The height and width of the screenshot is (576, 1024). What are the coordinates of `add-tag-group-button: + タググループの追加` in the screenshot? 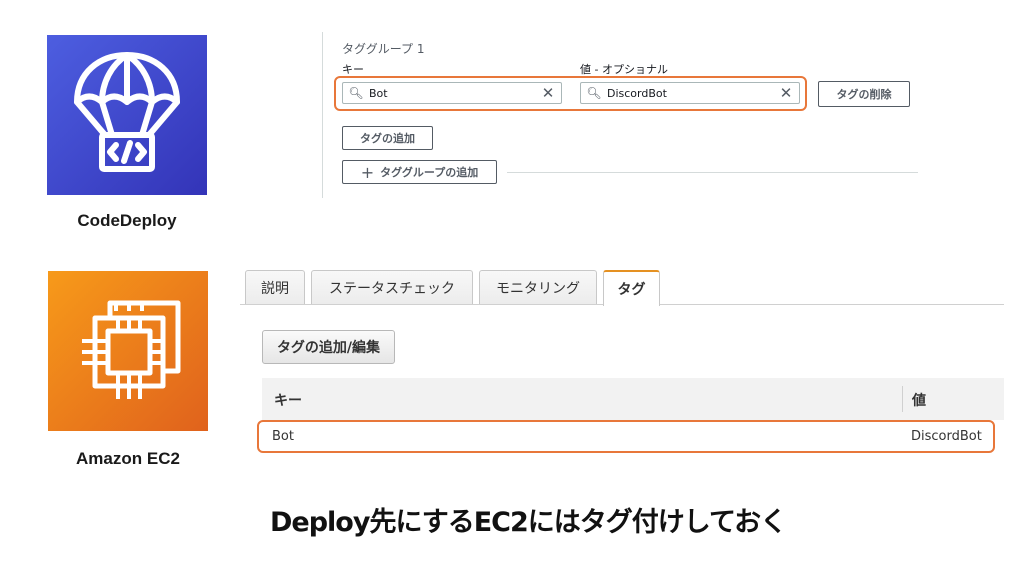 It's located at (419, 172).